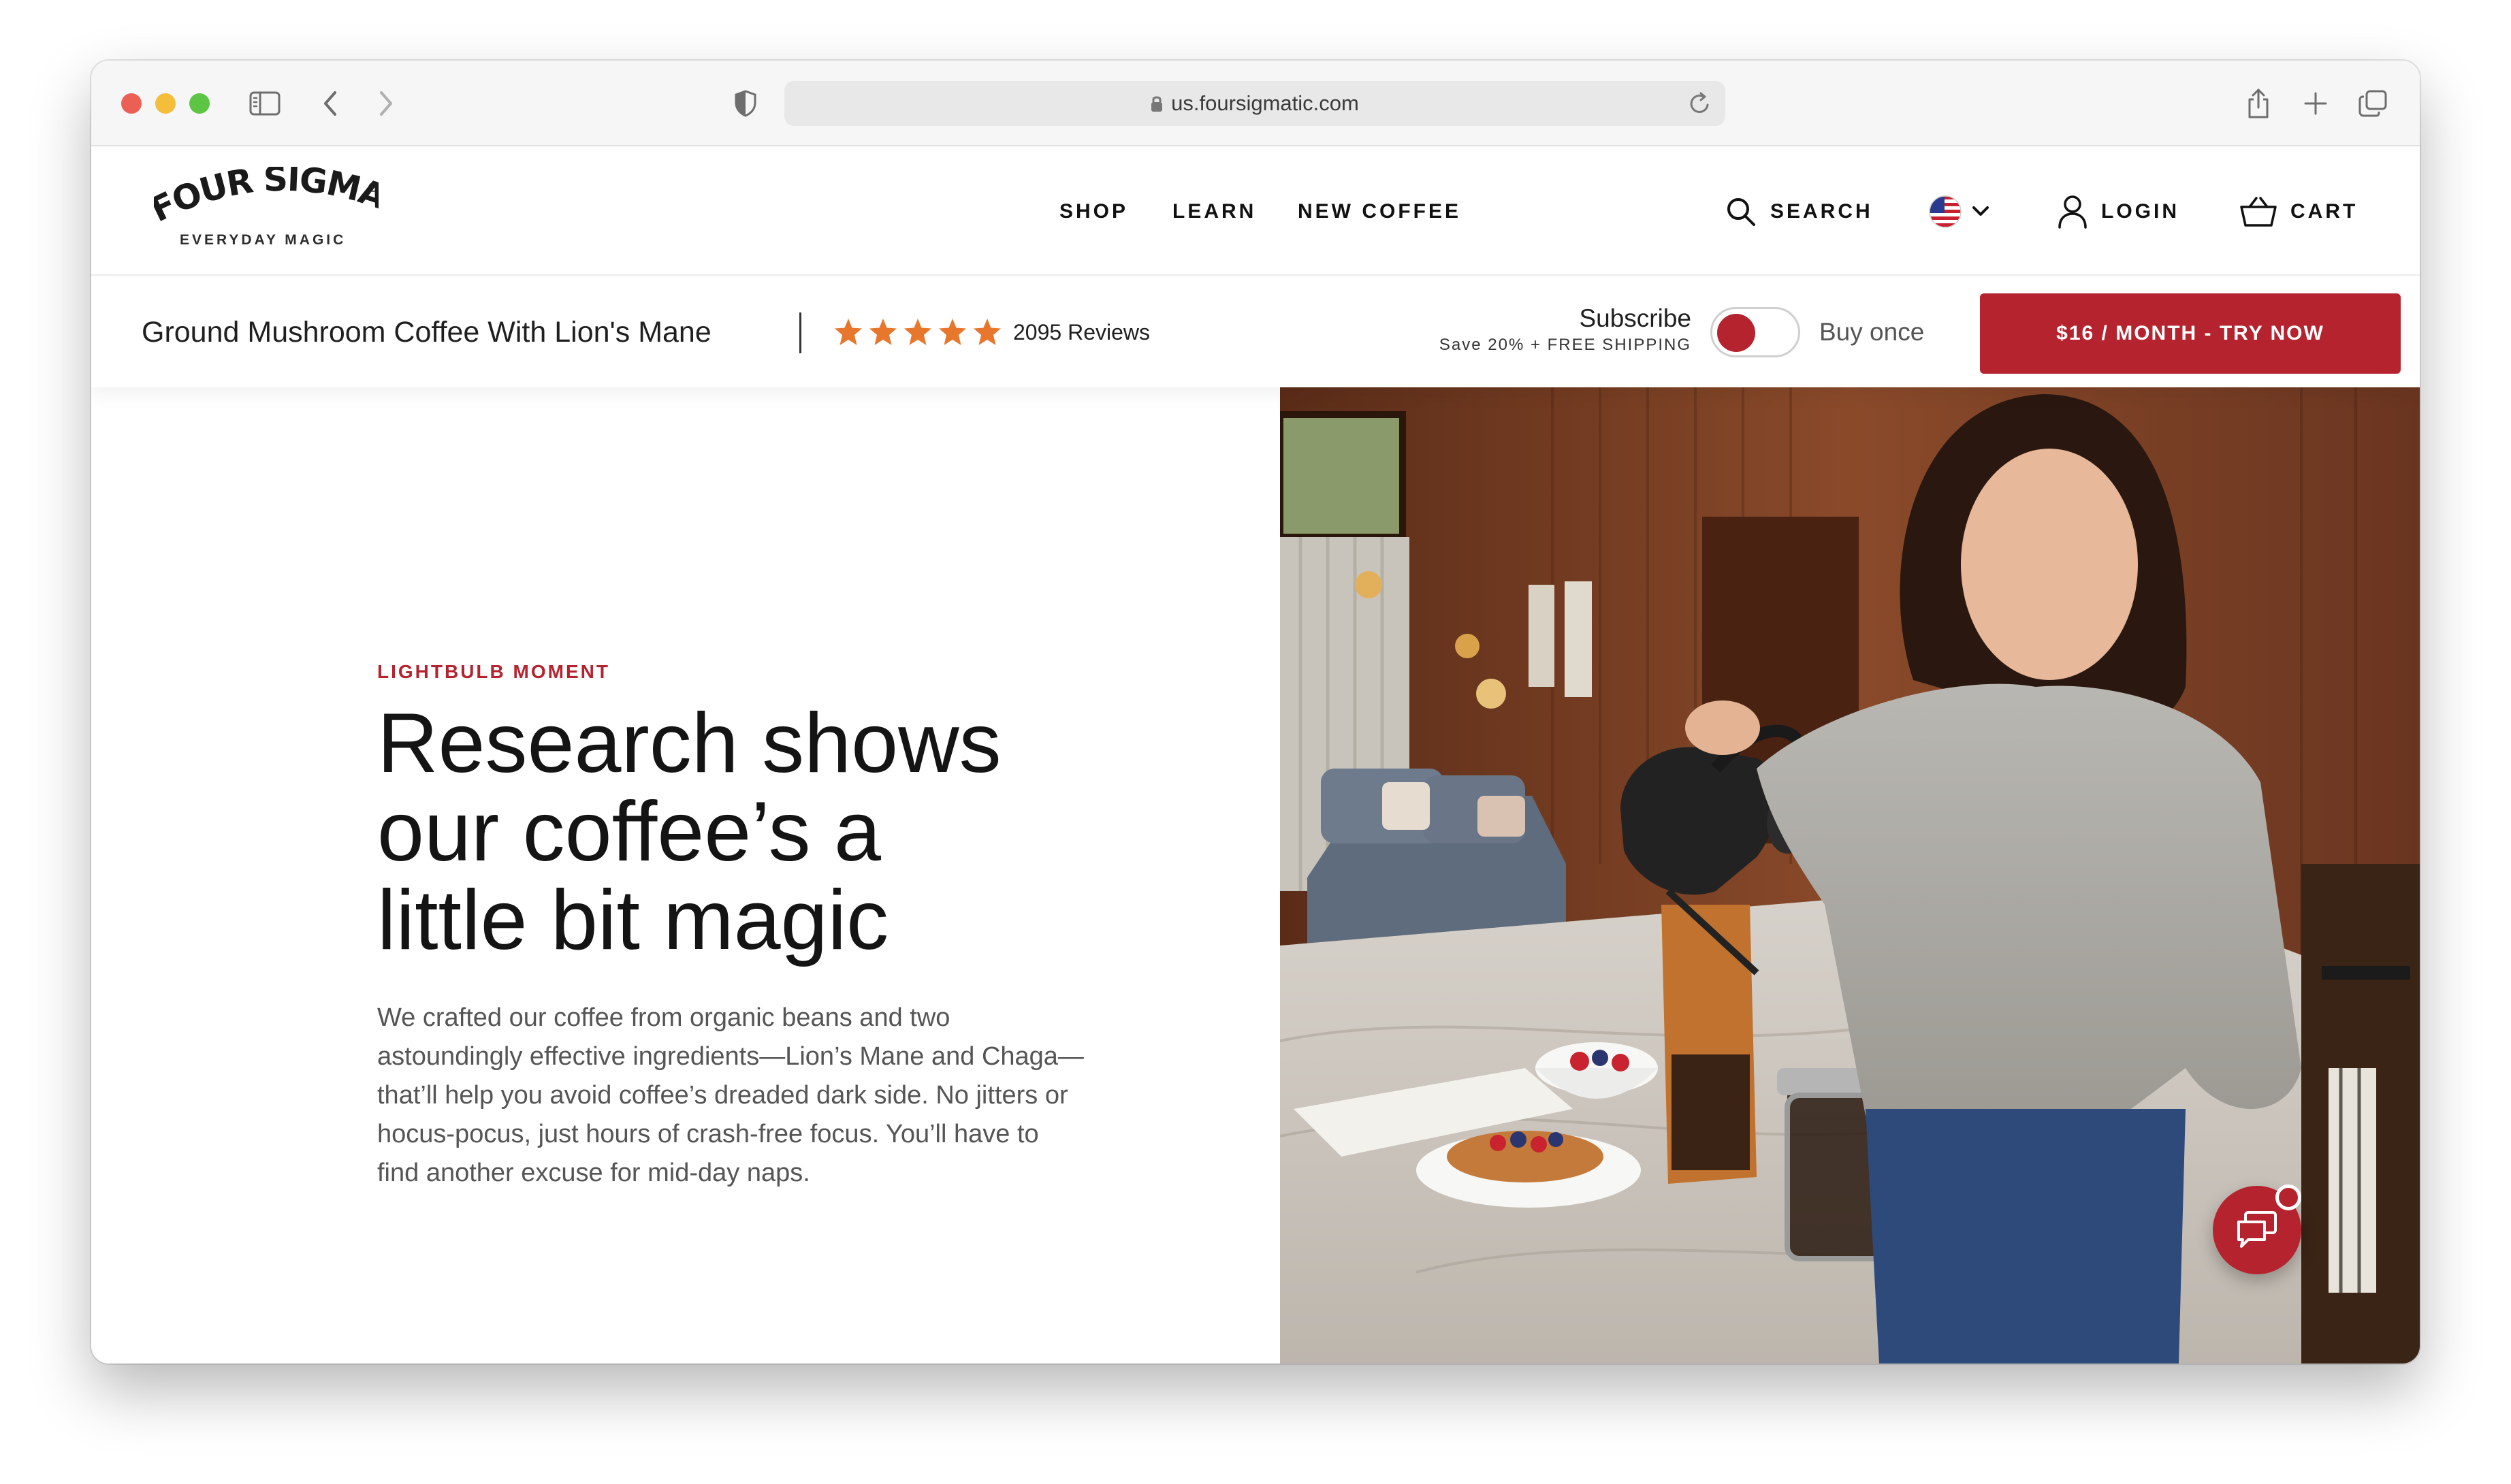  Describe the element at coordinates (1082, 332) in the screenshot. I see `reviews-count-link: 2095 Reviews` at that location.